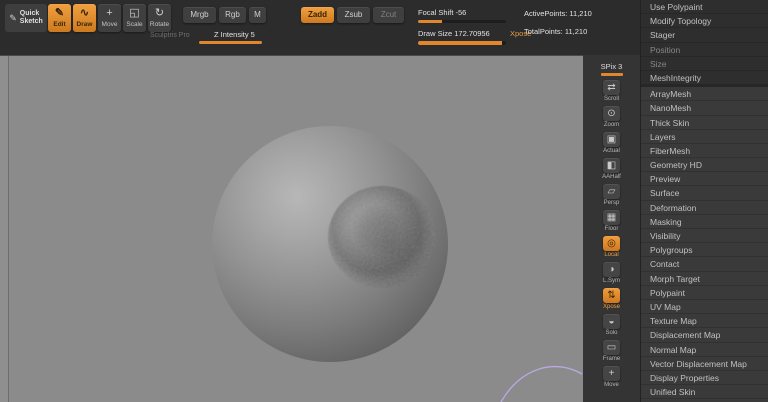  Describe the element at coordinates (611, 373) in the screenshot. I see `move-3d-icon: +` at that location.